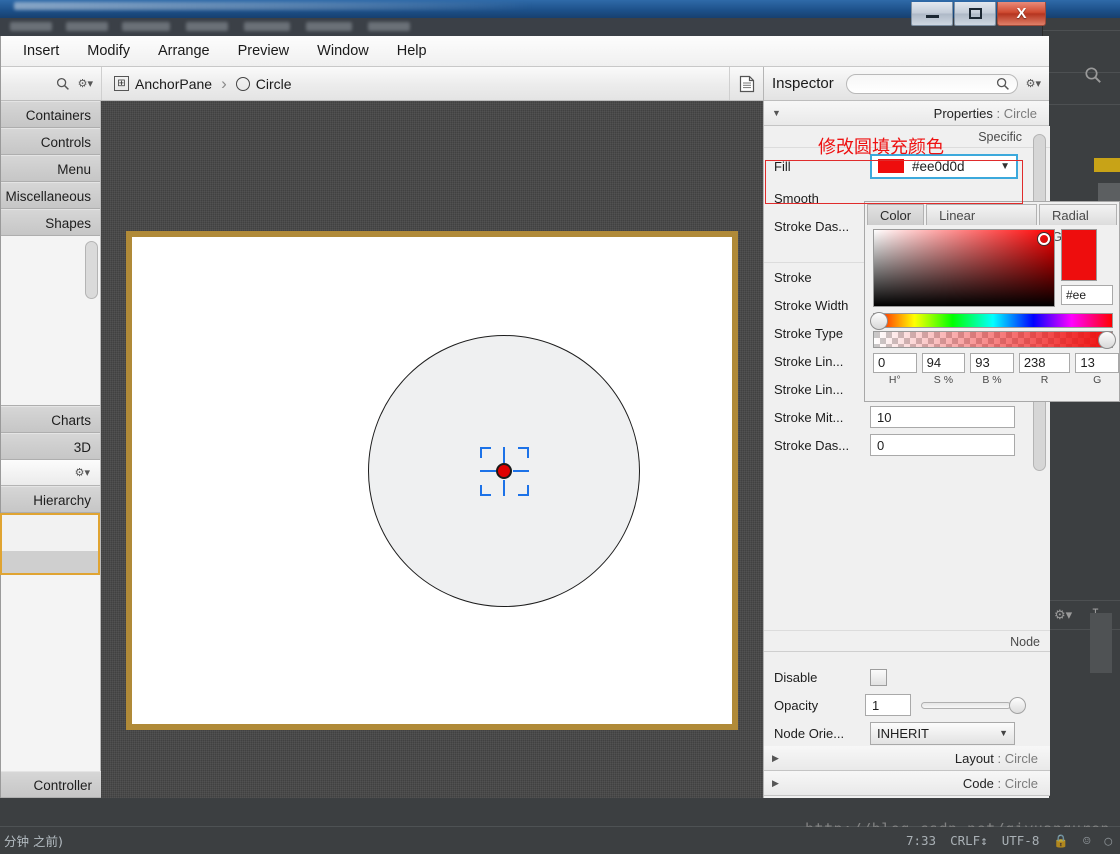 Image resolution: width=1120 pixels, height=854 pixels. I want to click on node-orientation-combo: INHERIT ▼, so click(942, 733).